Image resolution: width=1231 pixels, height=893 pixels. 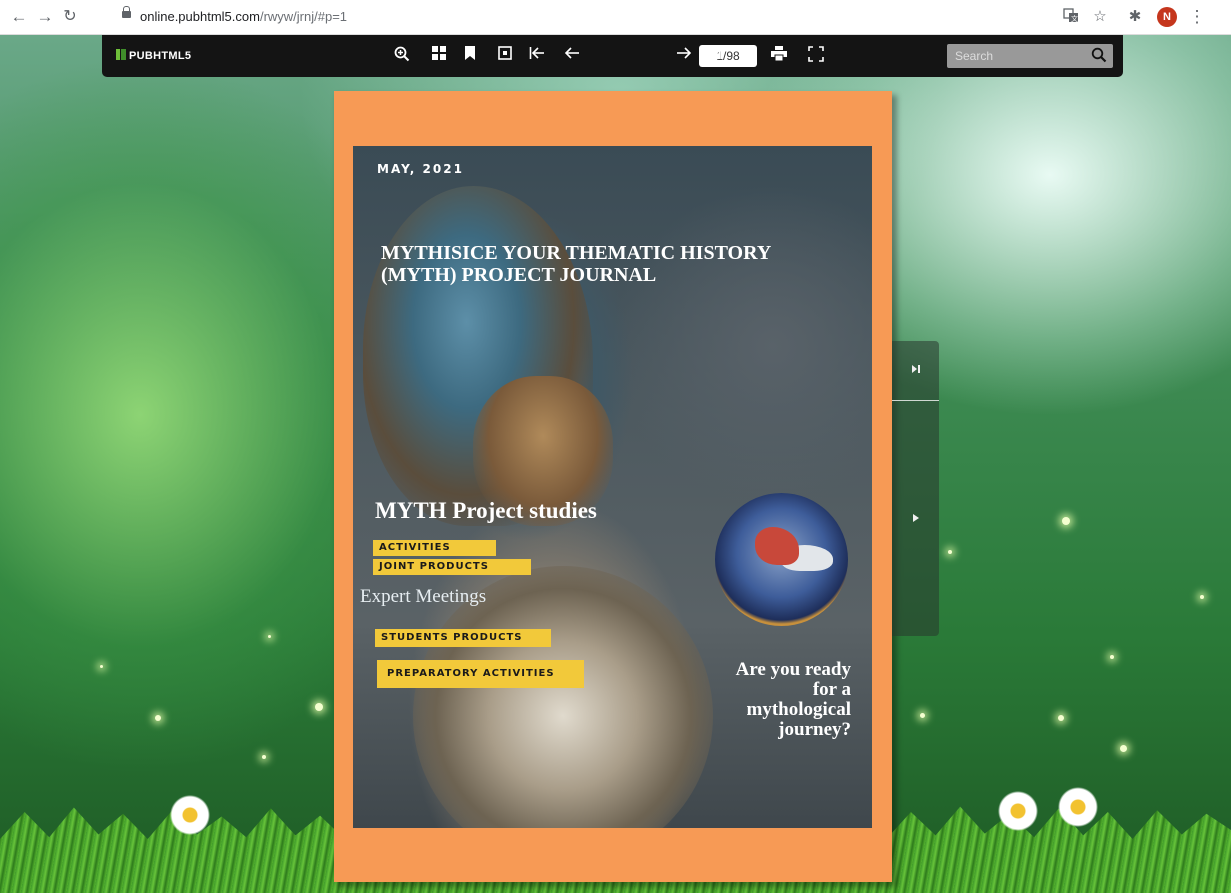 What do you see at coordinates (915, 519) in the screenshot?
I see `next-page-side-icon` at bounding box center [915, 519].